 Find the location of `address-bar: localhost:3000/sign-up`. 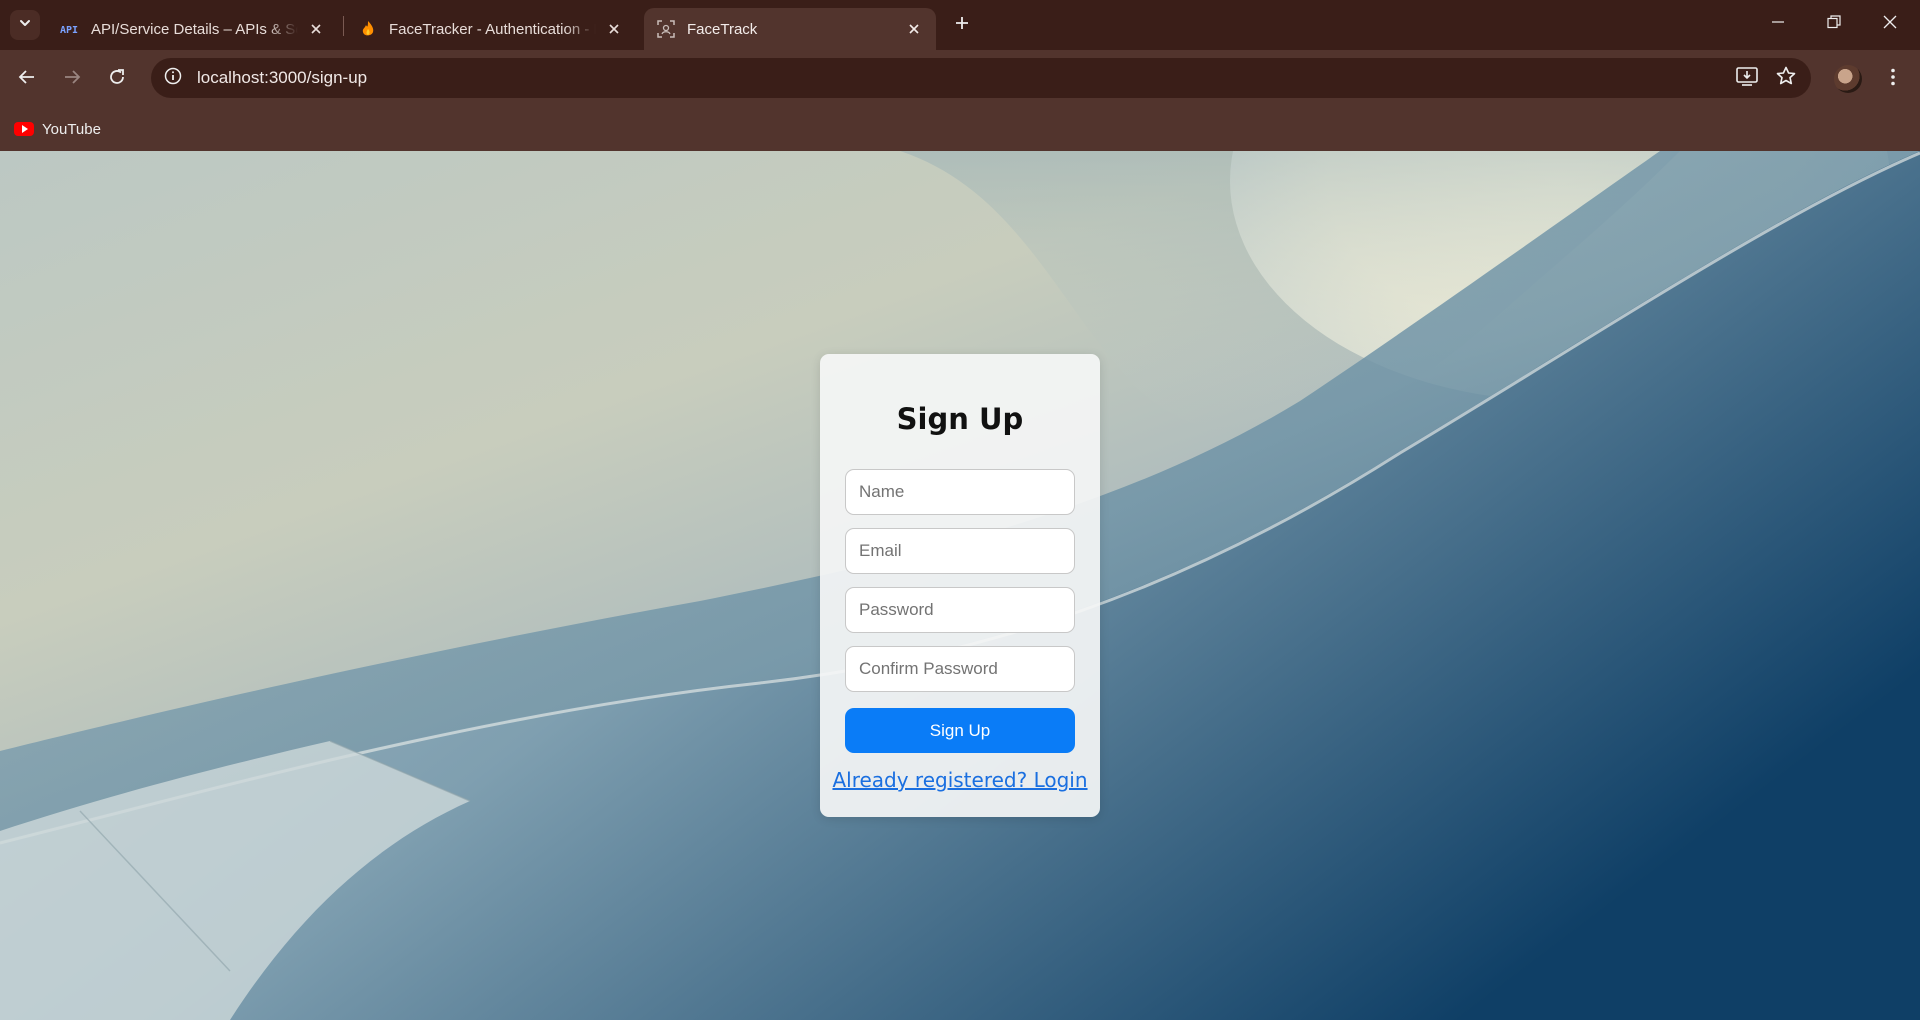

address-bar: localhost:3000/sign-up is located at coordinates (981, 78).